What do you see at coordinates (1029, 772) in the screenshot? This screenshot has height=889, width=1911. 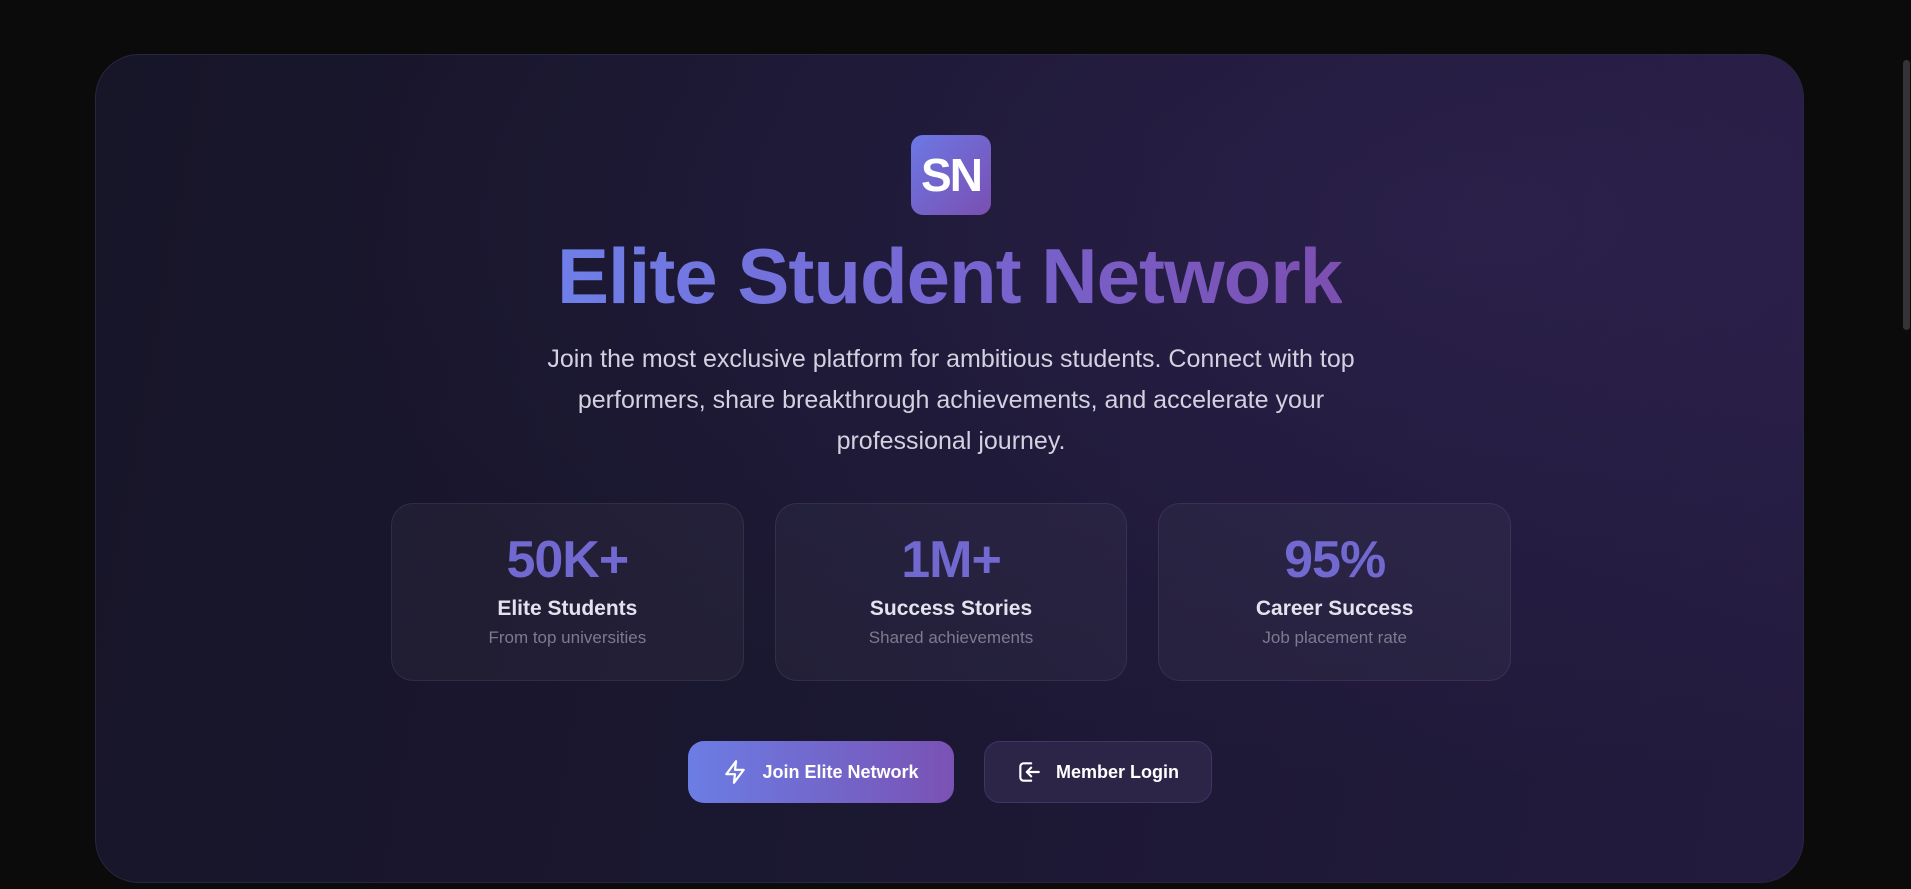 I see `login-icon` at bounding box center [1029, 772].